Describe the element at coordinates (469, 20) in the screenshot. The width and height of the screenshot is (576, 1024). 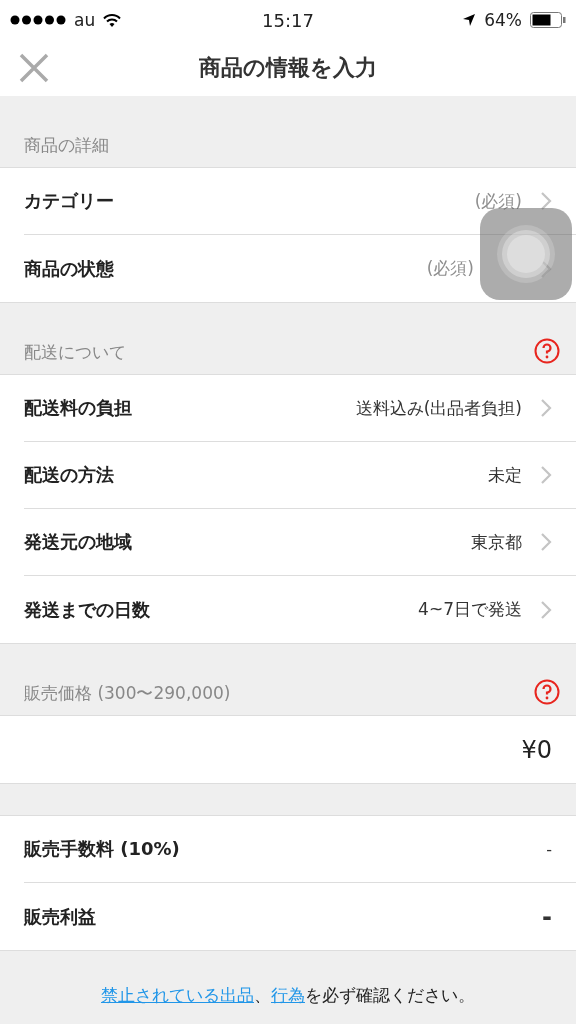
I see `location-arrow-icon` at that location.